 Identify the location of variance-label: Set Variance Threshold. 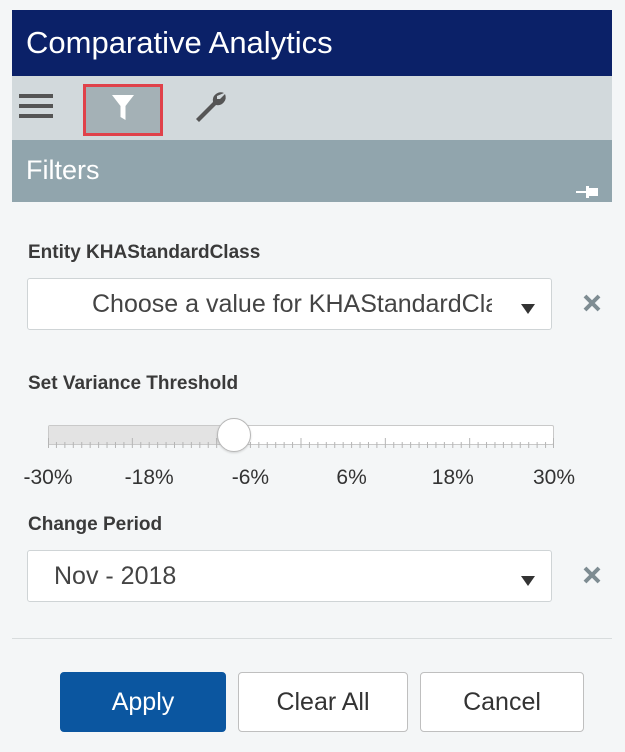
(133, 383).